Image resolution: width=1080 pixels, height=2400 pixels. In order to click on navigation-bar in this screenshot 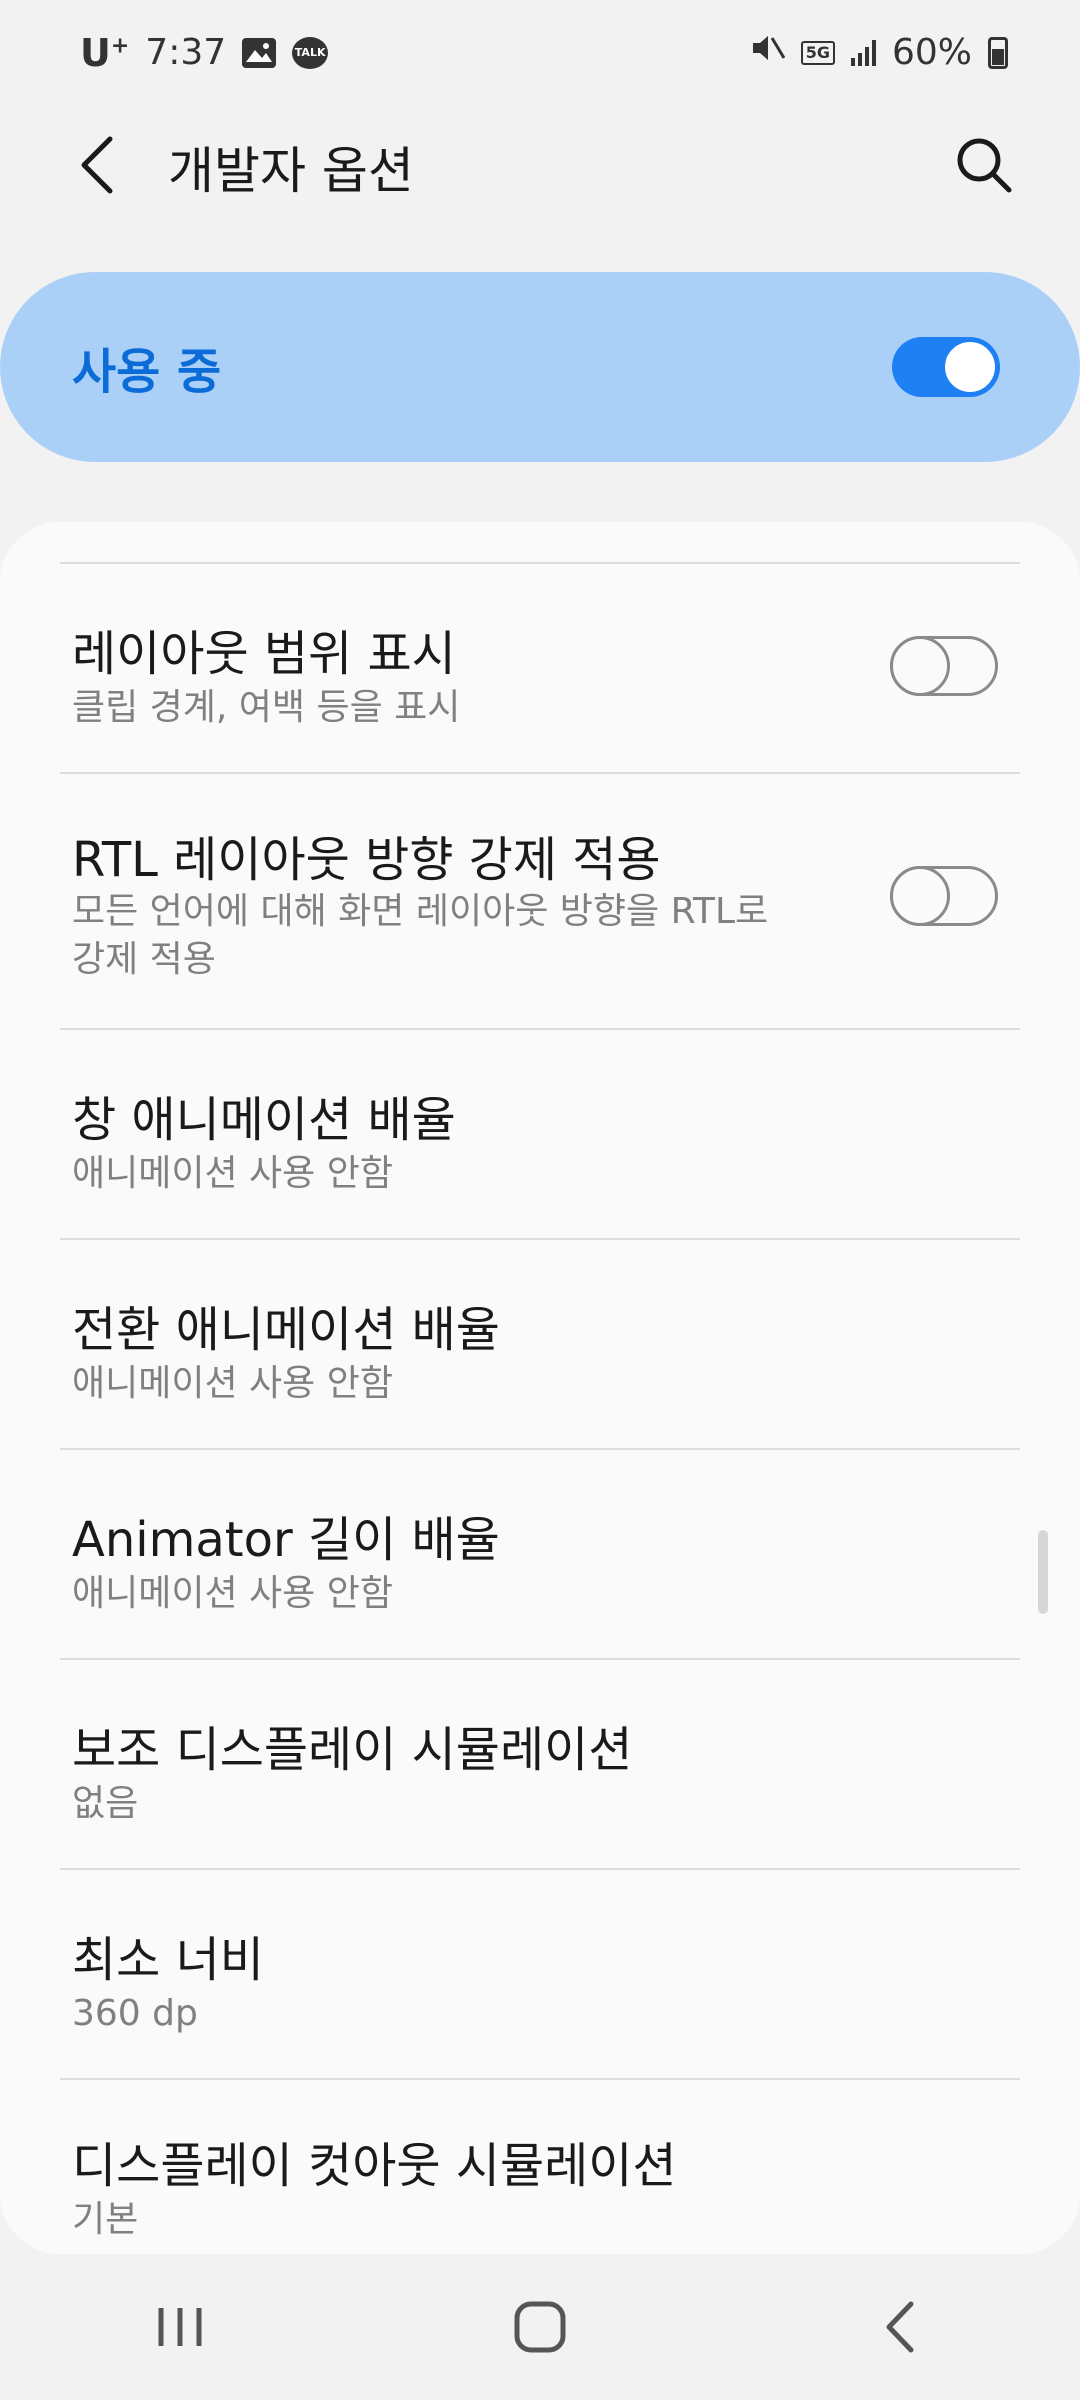, I will do `click(540, 2327)`.